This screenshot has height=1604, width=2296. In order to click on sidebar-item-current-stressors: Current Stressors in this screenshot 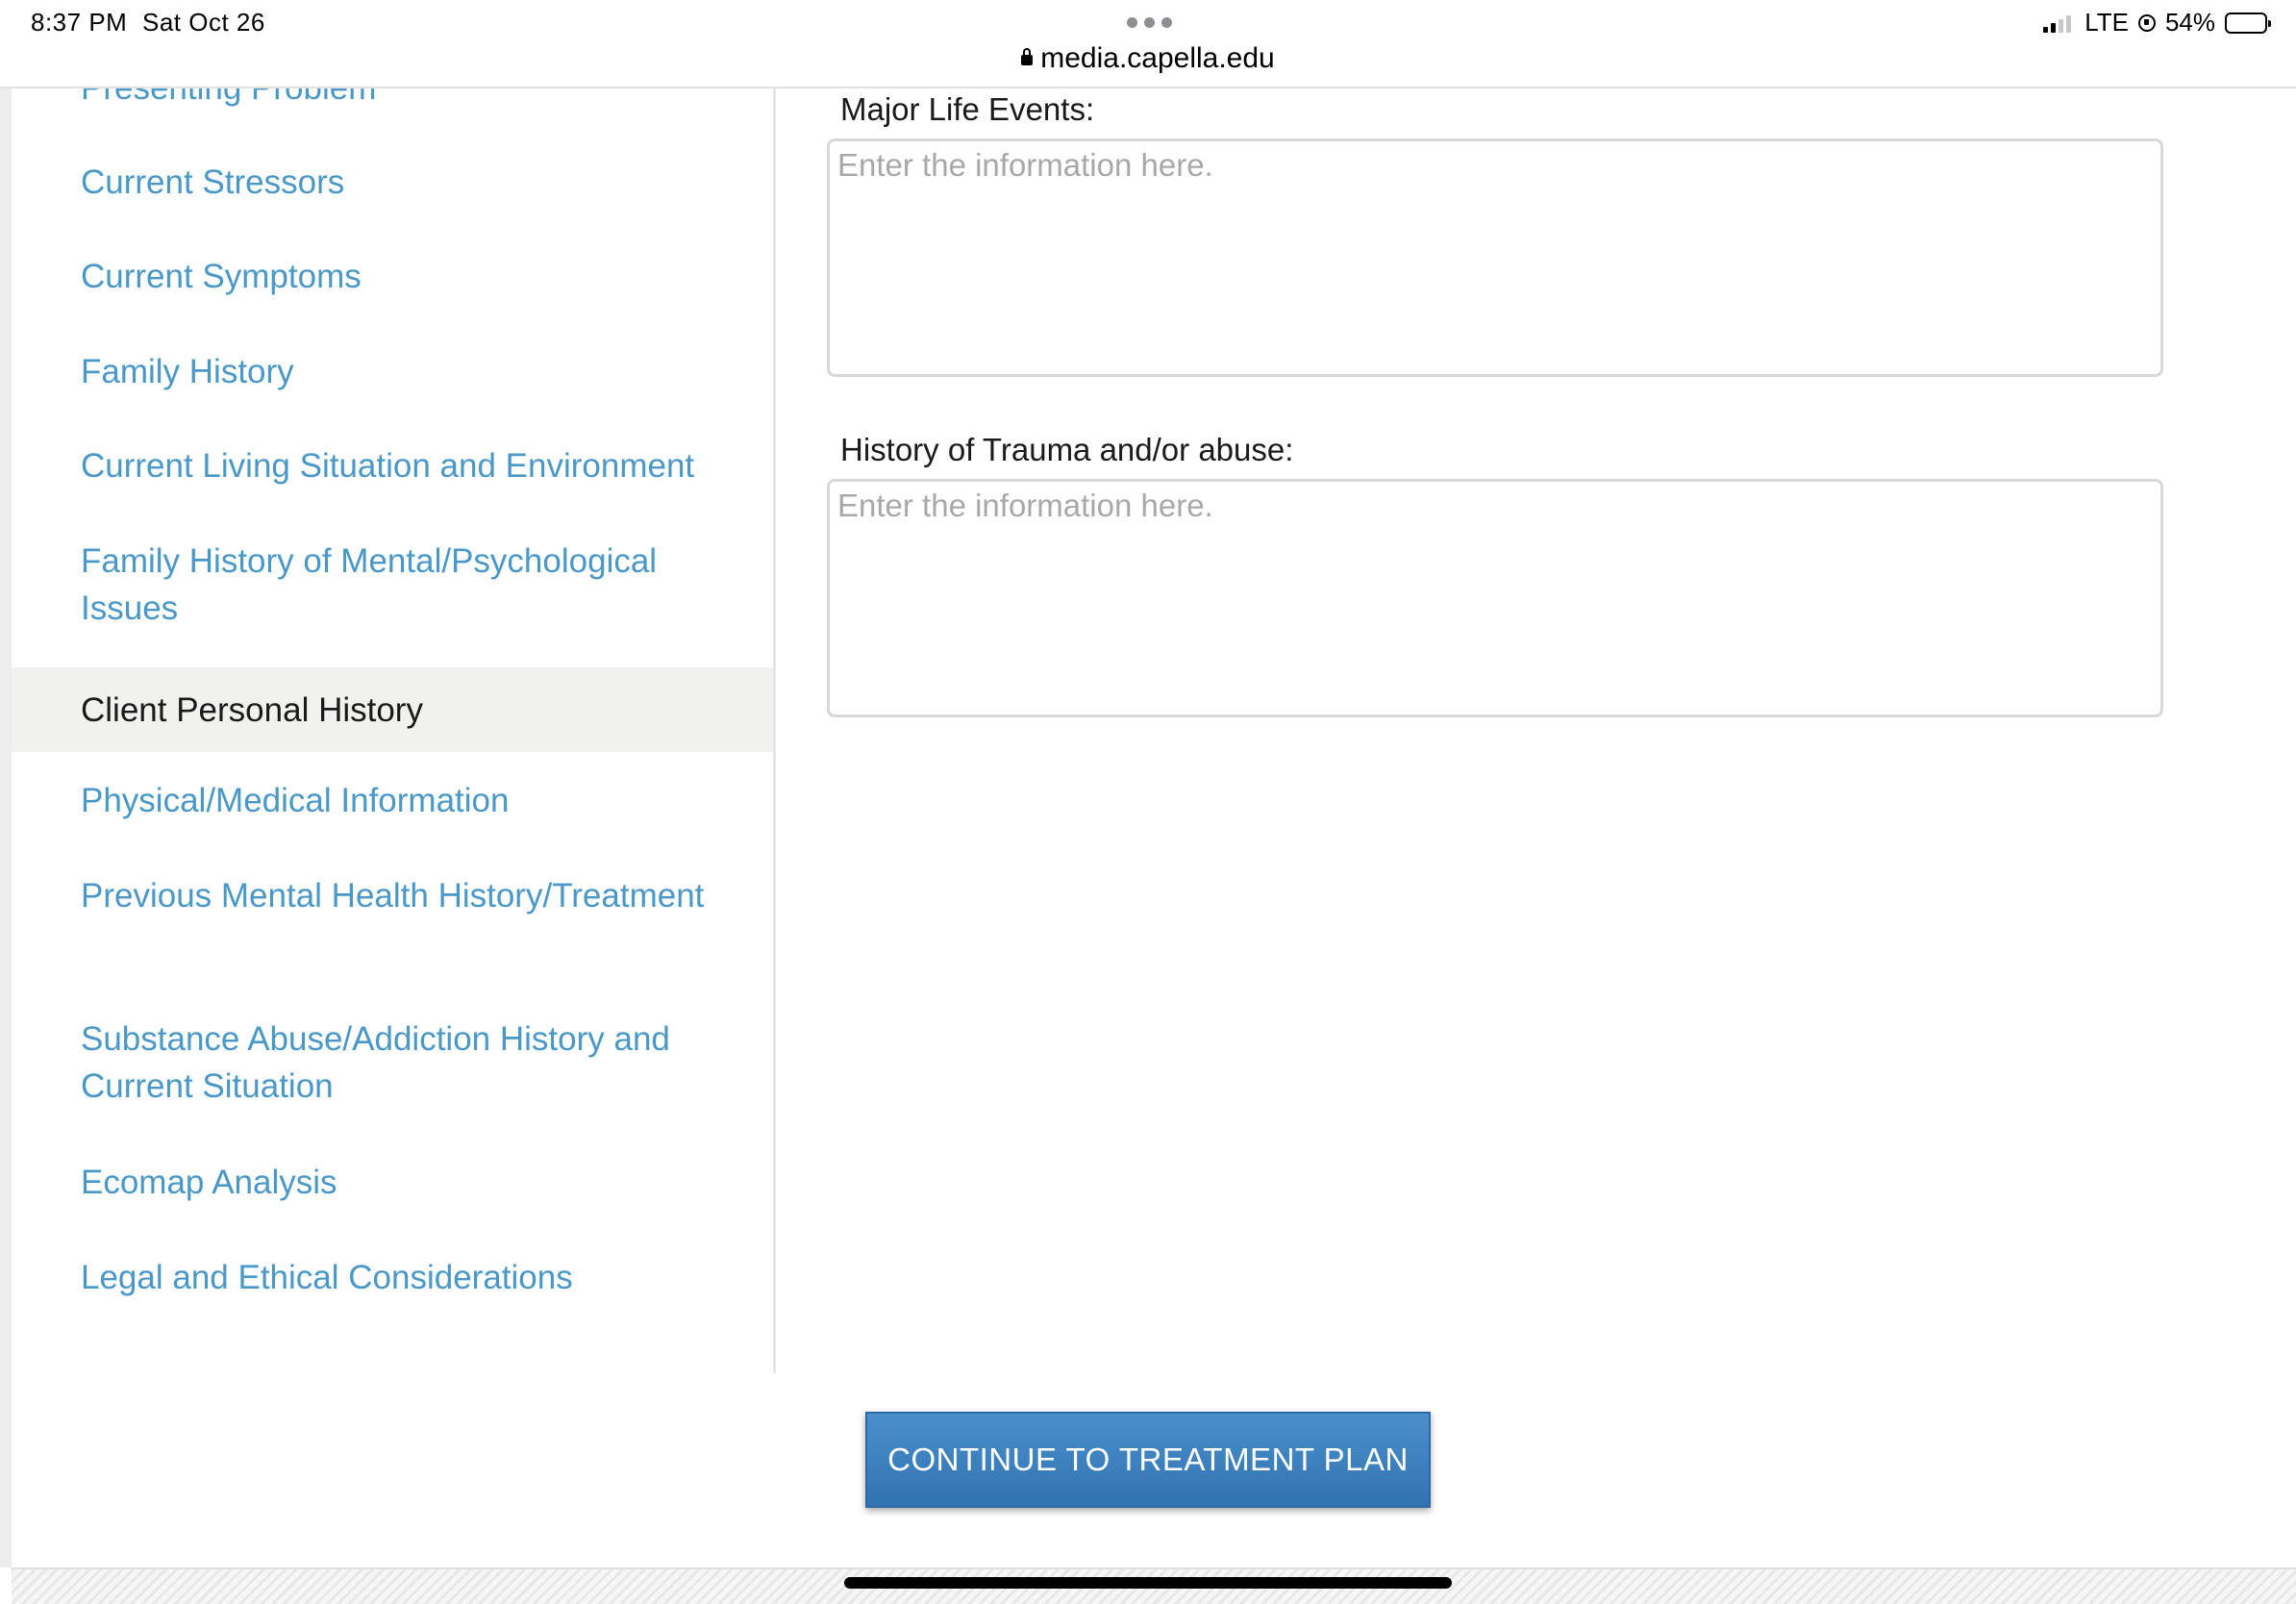, I will do `click(392, 182)`.